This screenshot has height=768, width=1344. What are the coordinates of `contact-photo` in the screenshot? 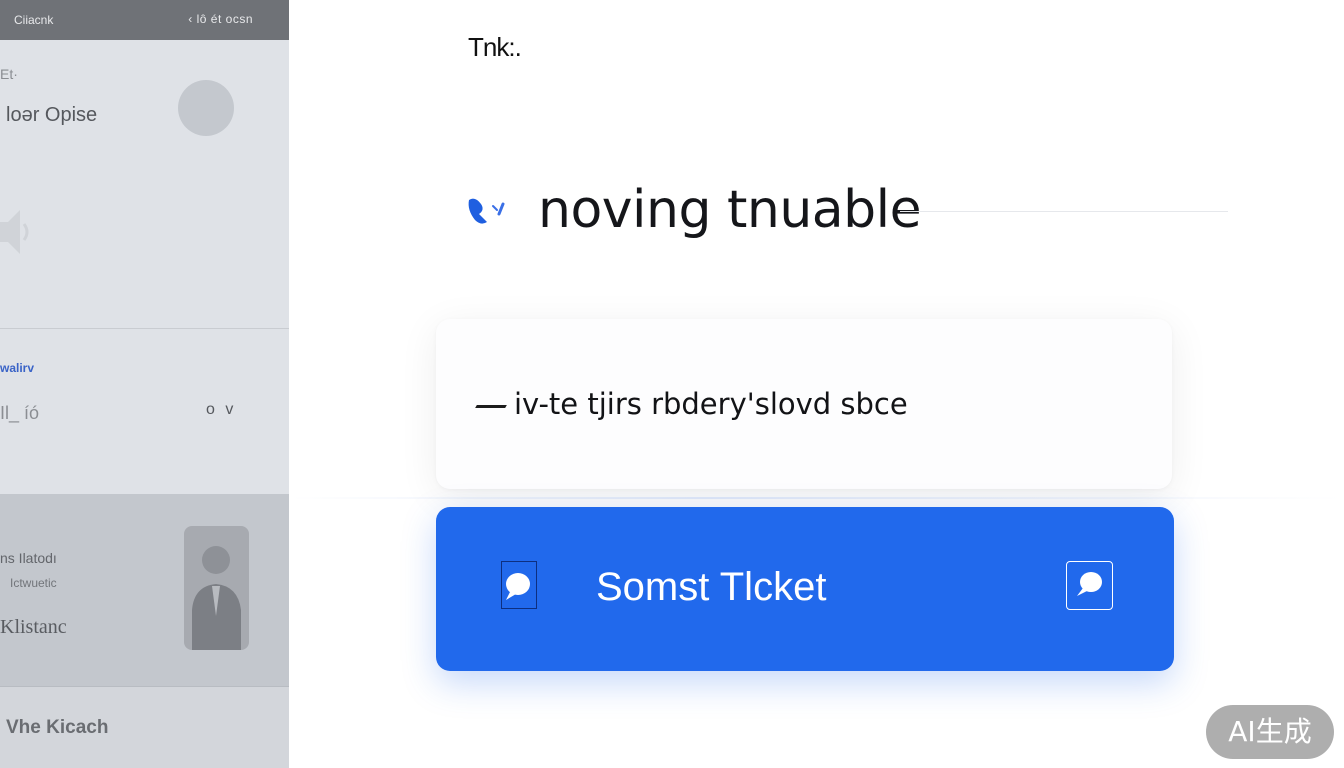 It's located at (216, 588).